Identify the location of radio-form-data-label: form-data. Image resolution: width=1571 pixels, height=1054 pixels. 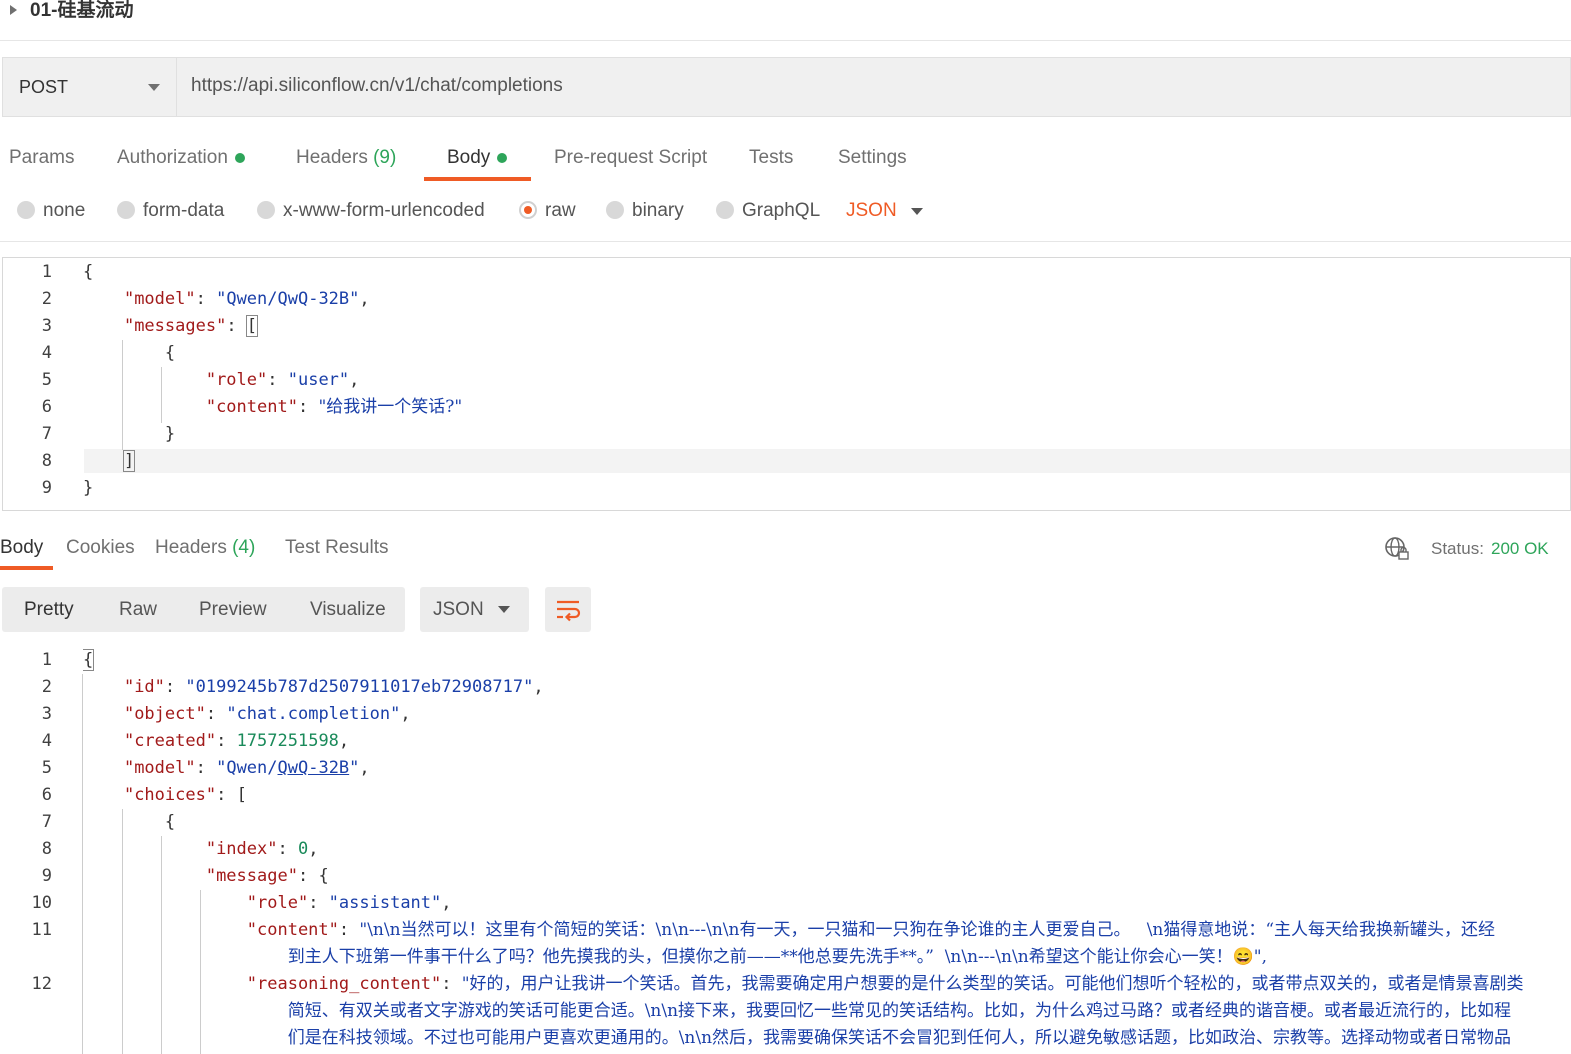
(184, 210).